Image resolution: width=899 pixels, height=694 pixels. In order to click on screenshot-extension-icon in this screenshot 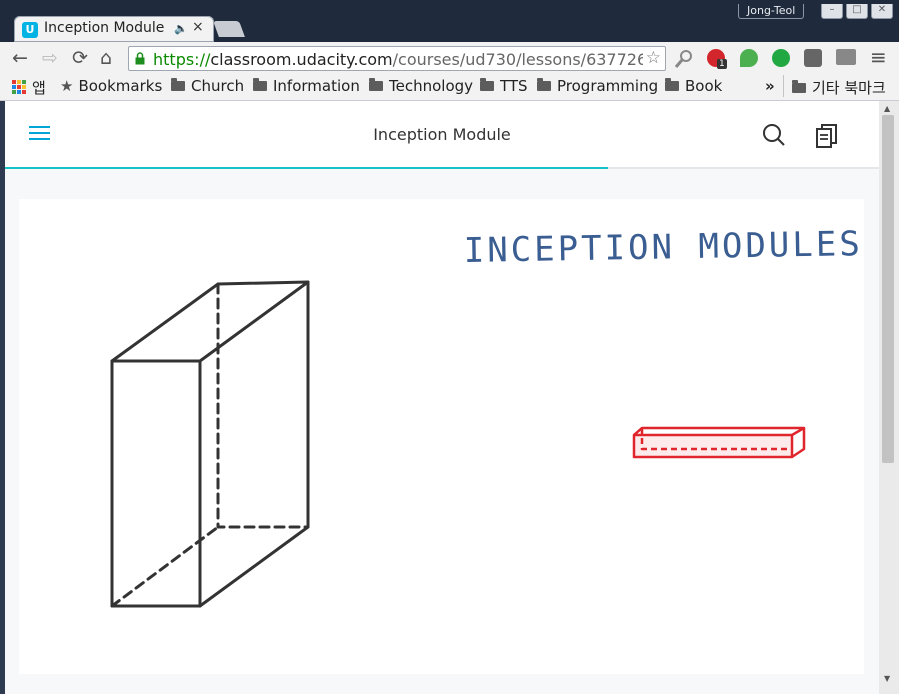, I will do `click(813, 58)`.